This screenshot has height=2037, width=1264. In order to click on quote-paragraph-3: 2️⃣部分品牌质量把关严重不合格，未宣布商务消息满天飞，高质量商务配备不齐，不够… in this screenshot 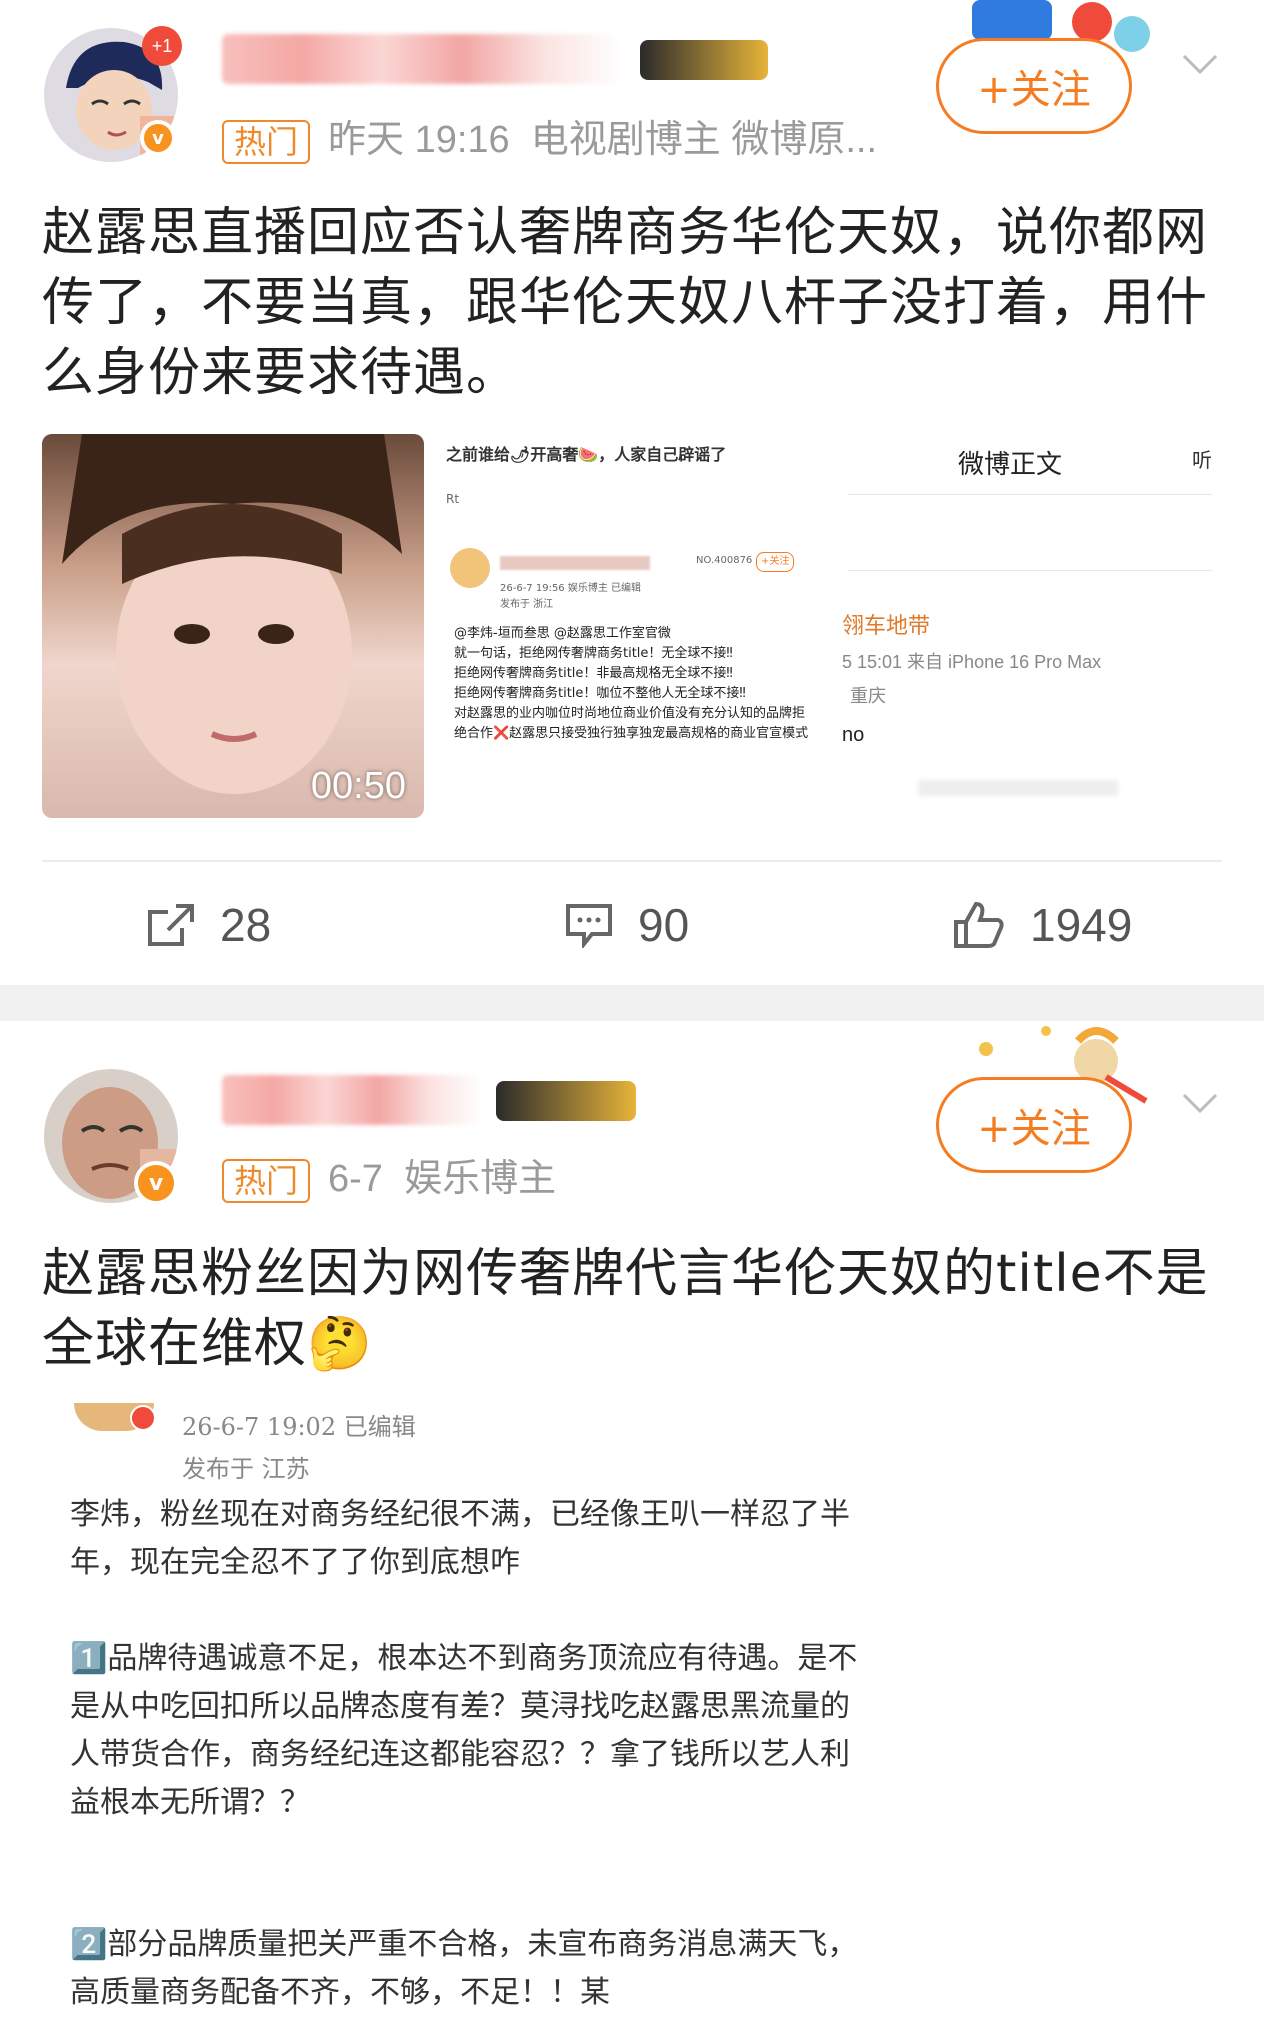, I will do `click(464, 1968)`.